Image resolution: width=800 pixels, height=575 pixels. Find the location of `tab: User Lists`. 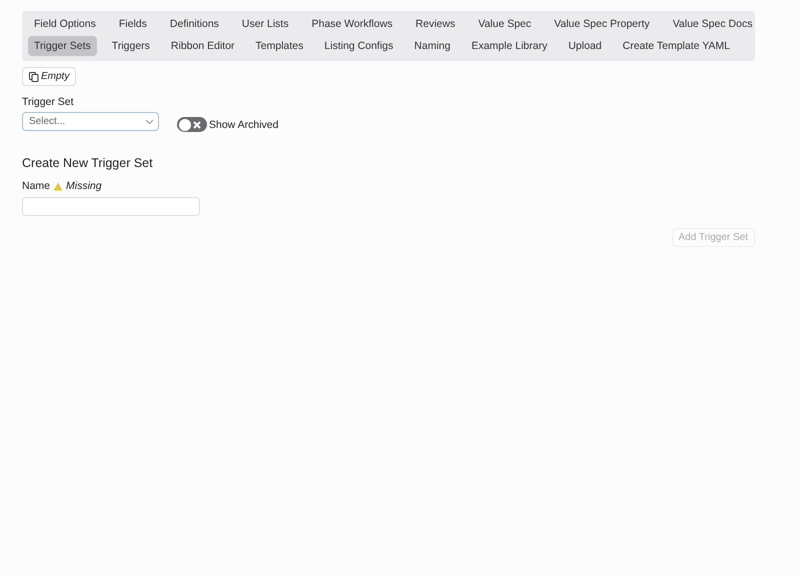

tab: User Lists is located at coordinates (265, 24).